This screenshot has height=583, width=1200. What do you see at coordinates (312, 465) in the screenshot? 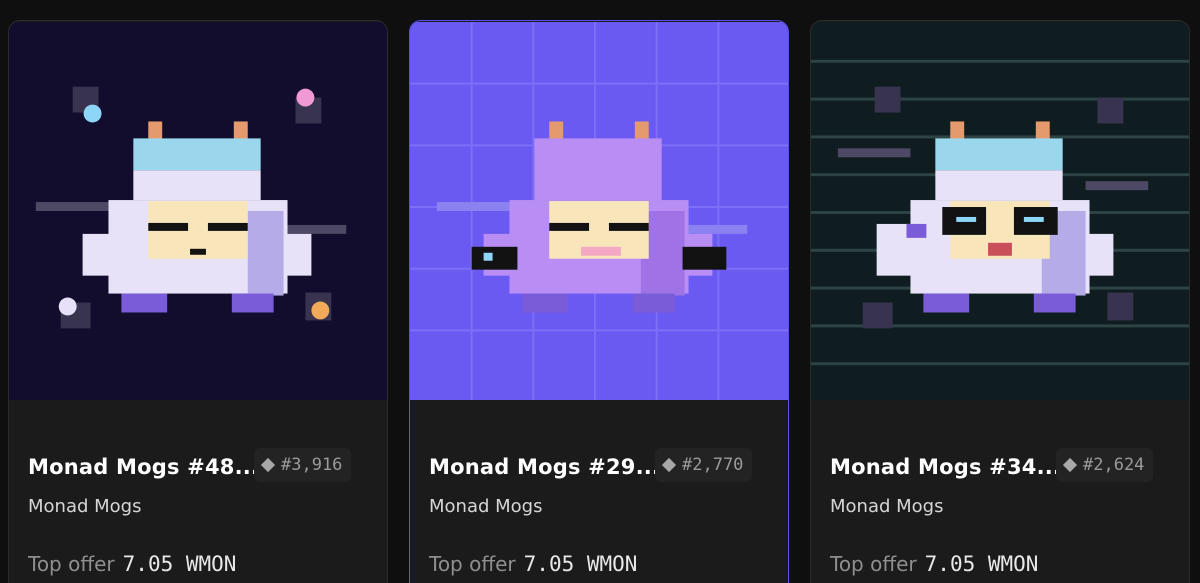
I see `rarity-rank-value: #3,916` at bounding box center [312, 465].